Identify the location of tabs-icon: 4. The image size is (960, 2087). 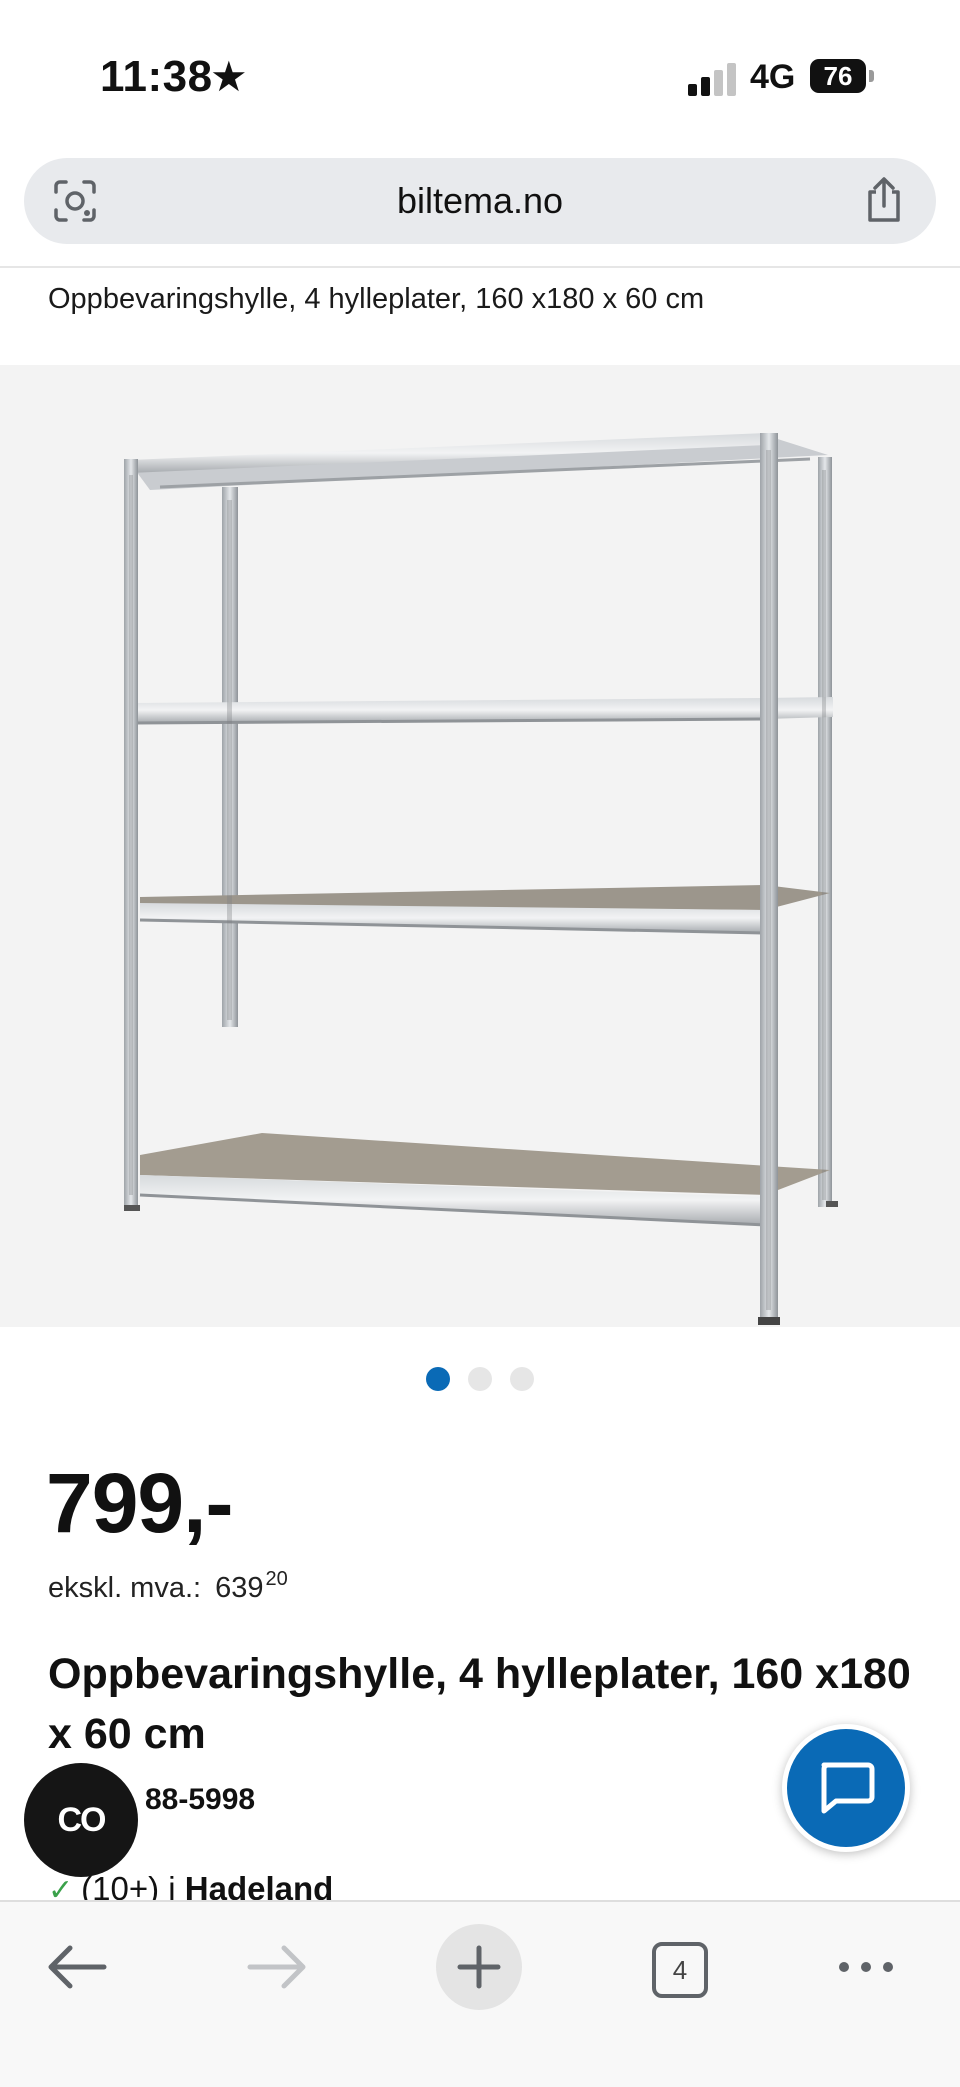
(680, 1970).